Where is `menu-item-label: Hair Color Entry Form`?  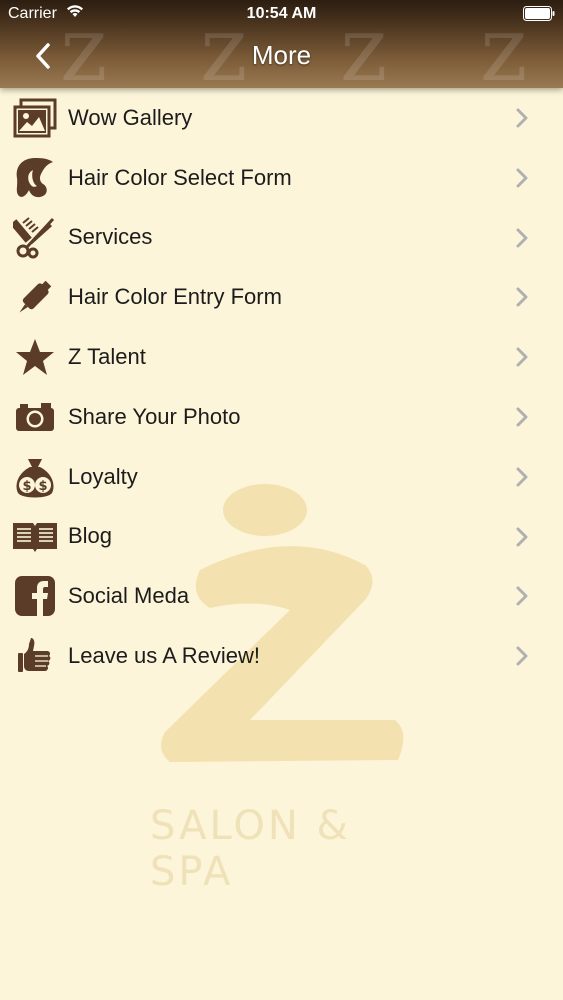 menu-item-label: Hair Color Entry Form is located at coordinates (175, 297).